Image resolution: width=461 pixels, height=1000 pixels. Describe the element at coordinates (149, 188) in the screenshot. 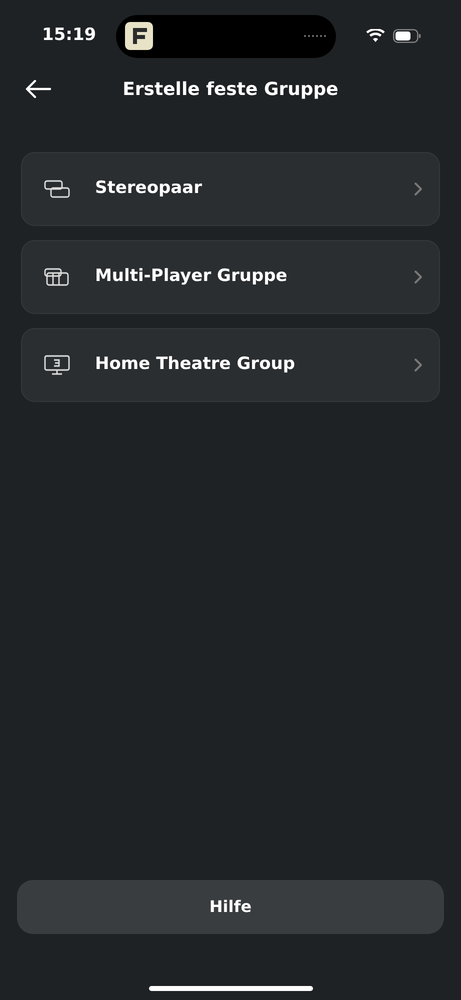

I see `option-label: Stereopaar` at that location.